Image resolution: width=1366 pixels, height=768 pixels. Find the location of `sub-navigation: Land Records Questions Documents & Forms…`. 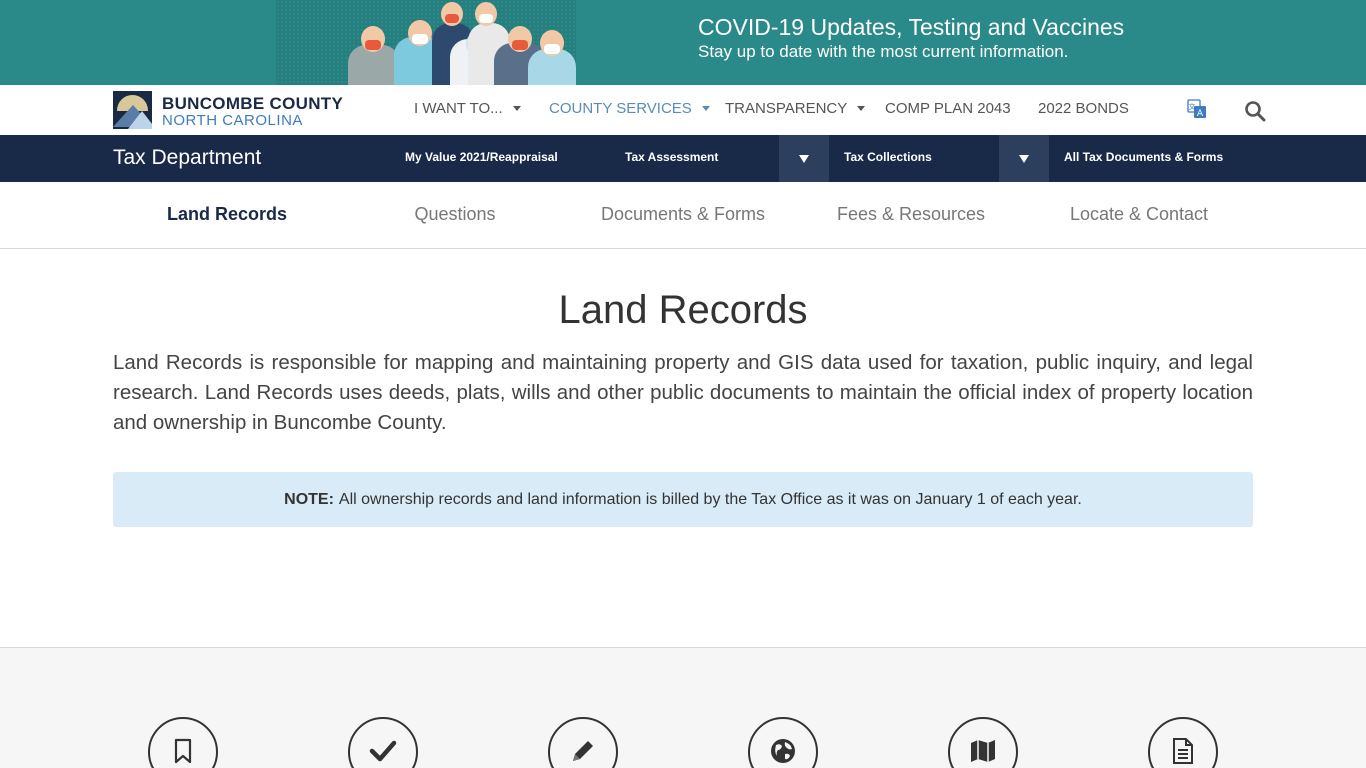

sub-navigation: Land Records Questions Documents & Forms… is located at coordinates (683, 215).